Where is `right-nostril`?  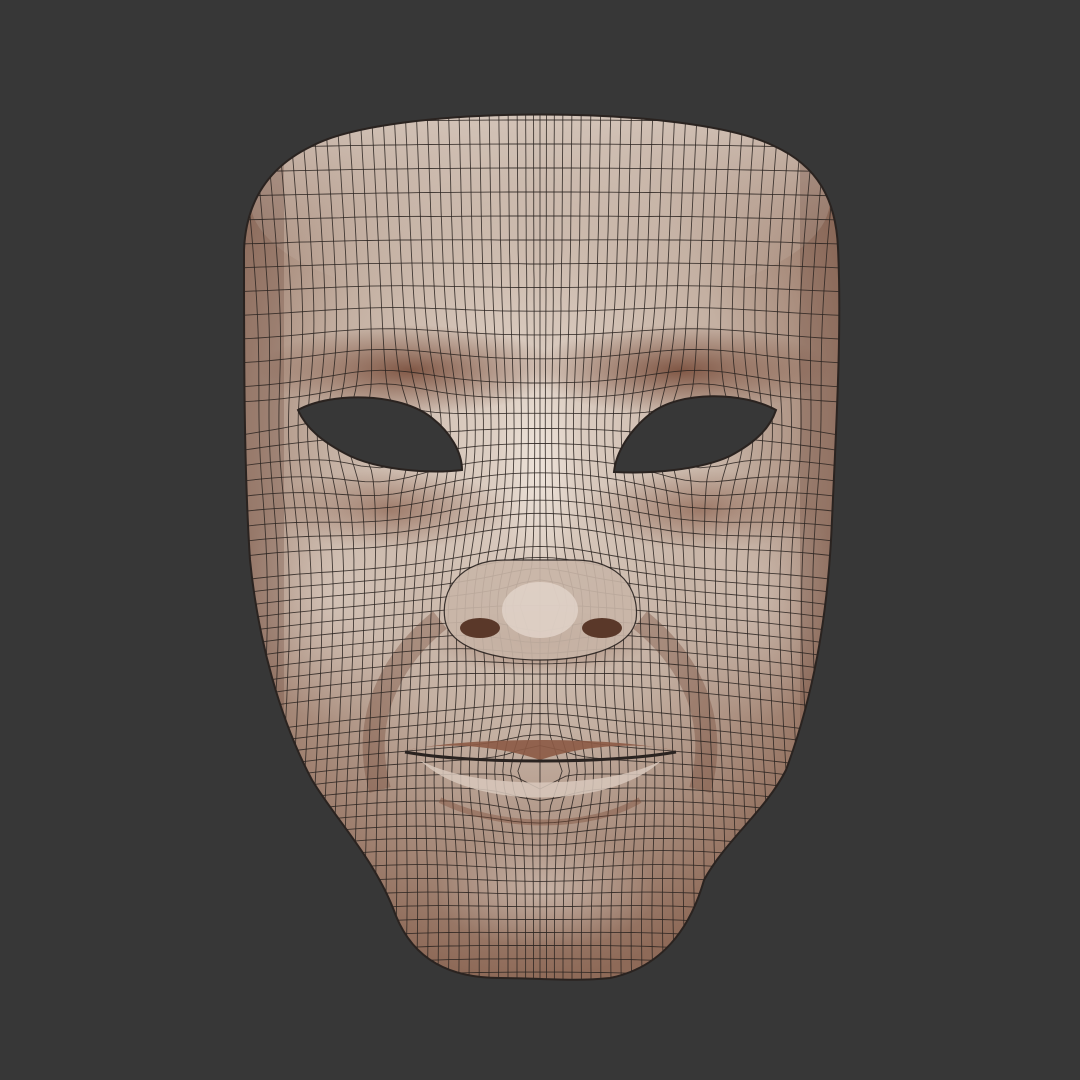
right-nostril is located at coordinates (602, 628).